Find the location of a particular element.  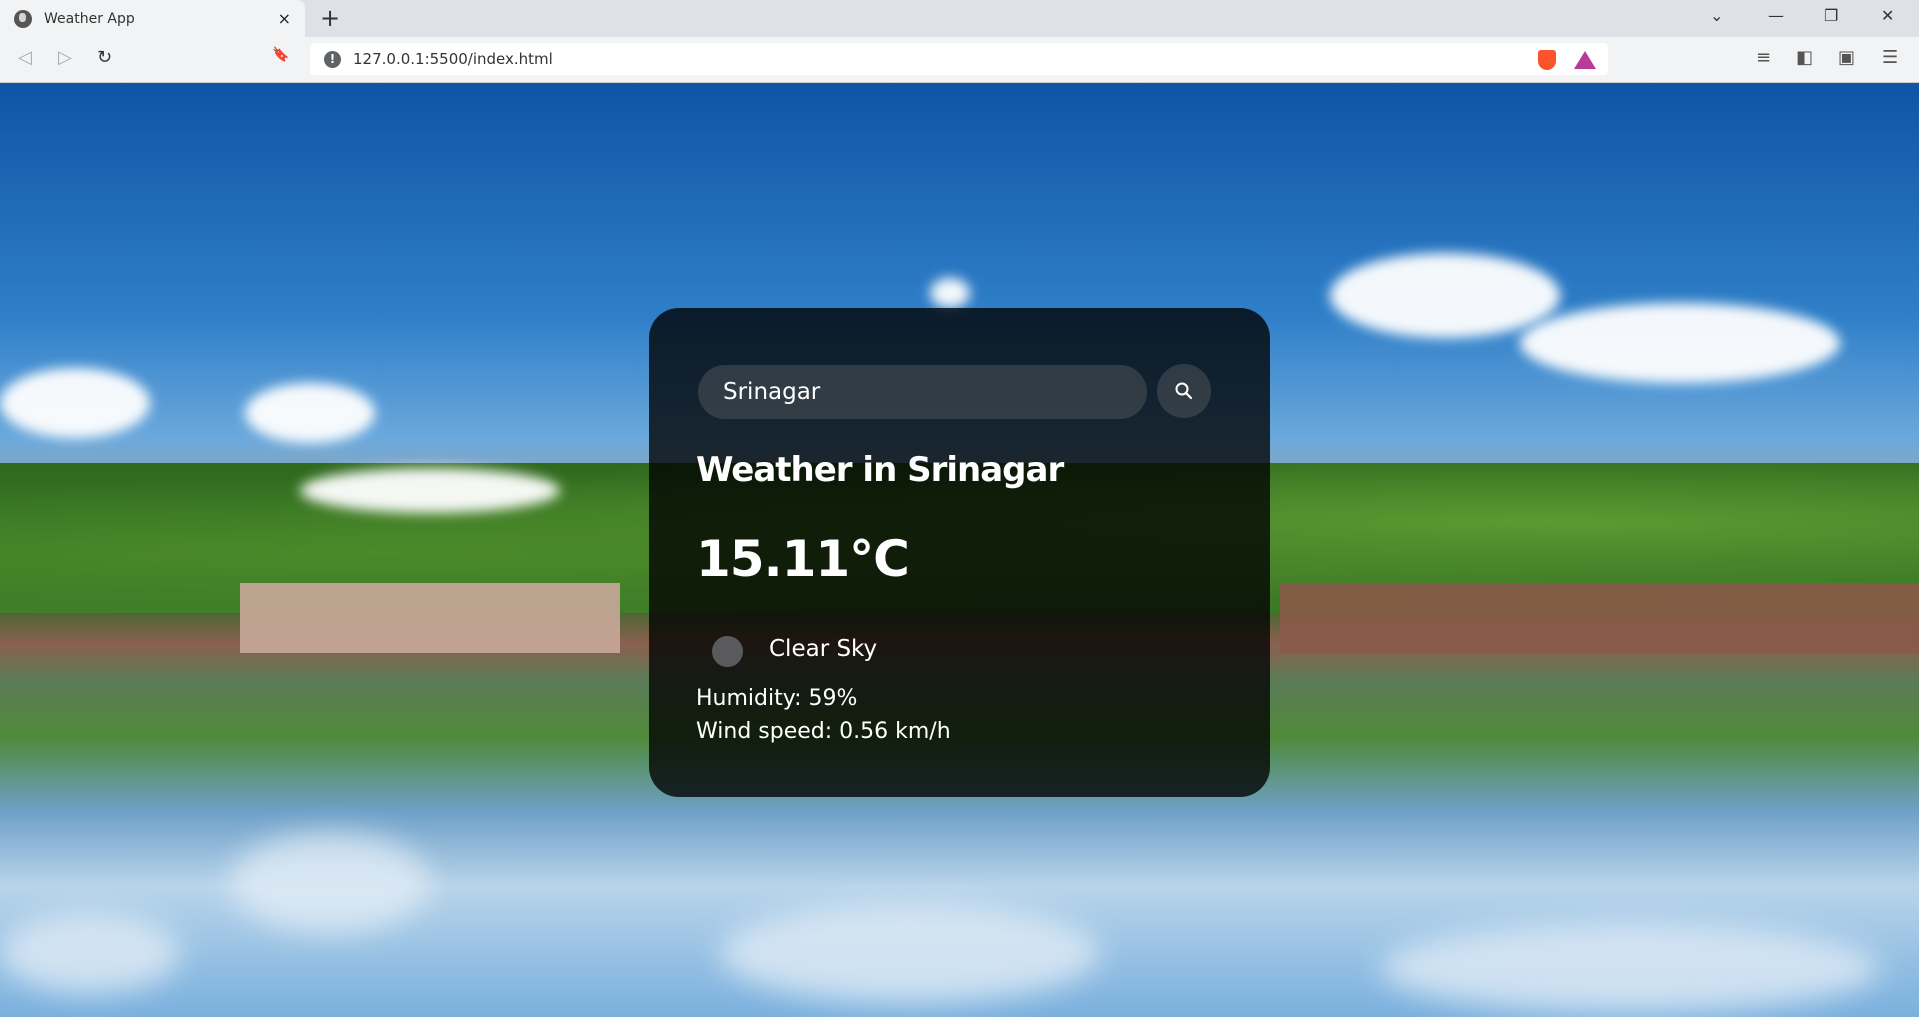

restore-button: ❐ is located at coordinates (1831, 15).